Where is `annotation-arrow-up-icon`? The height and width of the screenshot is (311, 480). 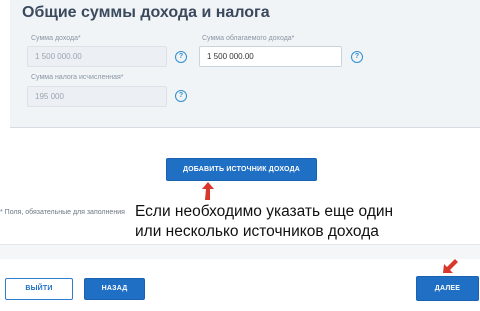 annotation-arrow-up-icon is located at coordinates (208, 191).